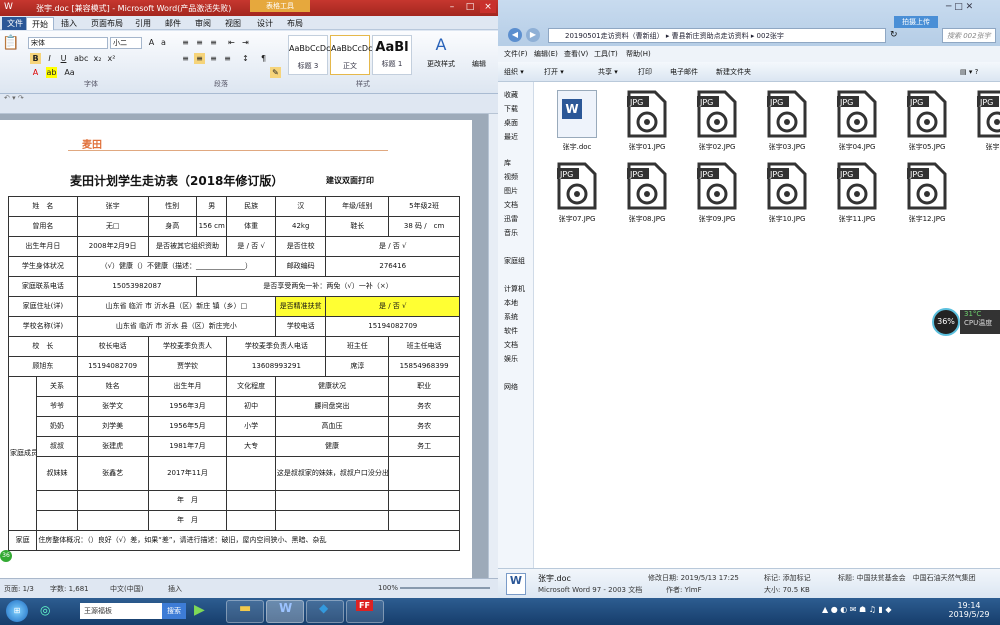 The width and height of the screenshot is (1000, 625). I want to click on nav-item: 娱乐, so click(511, 359).